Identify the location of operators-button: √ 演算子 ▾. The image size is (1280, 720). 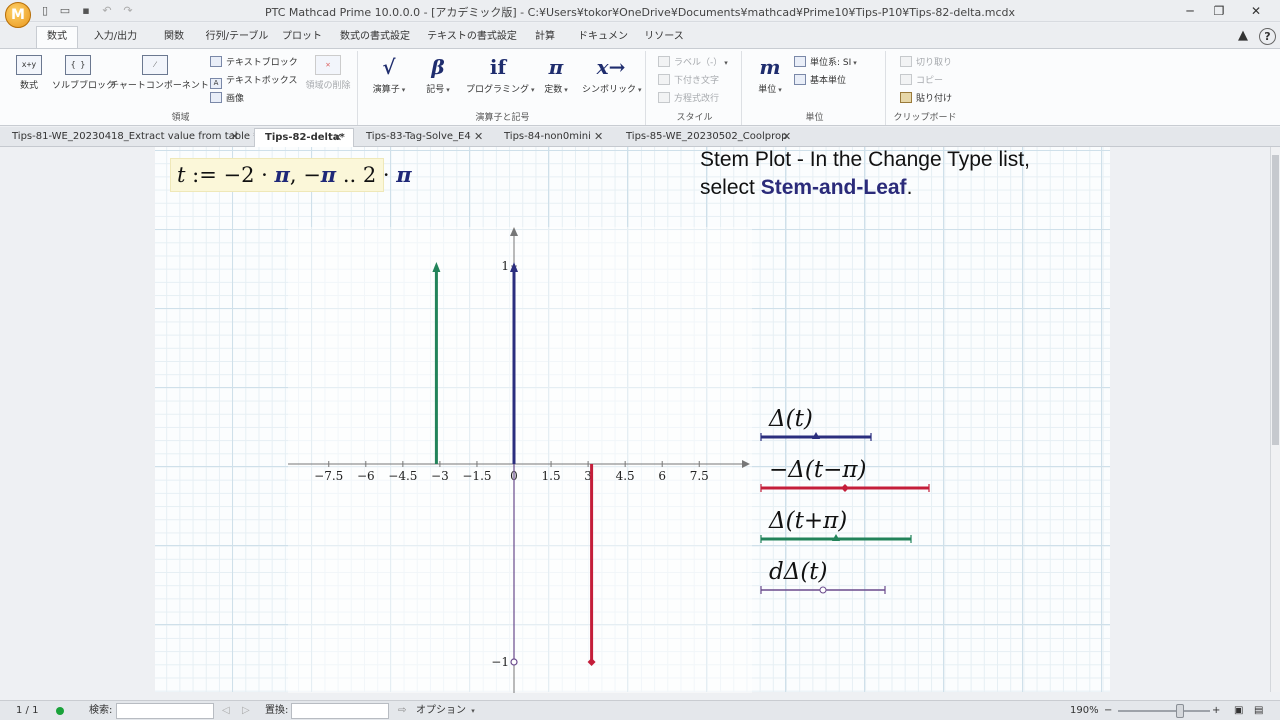
(389, 75).